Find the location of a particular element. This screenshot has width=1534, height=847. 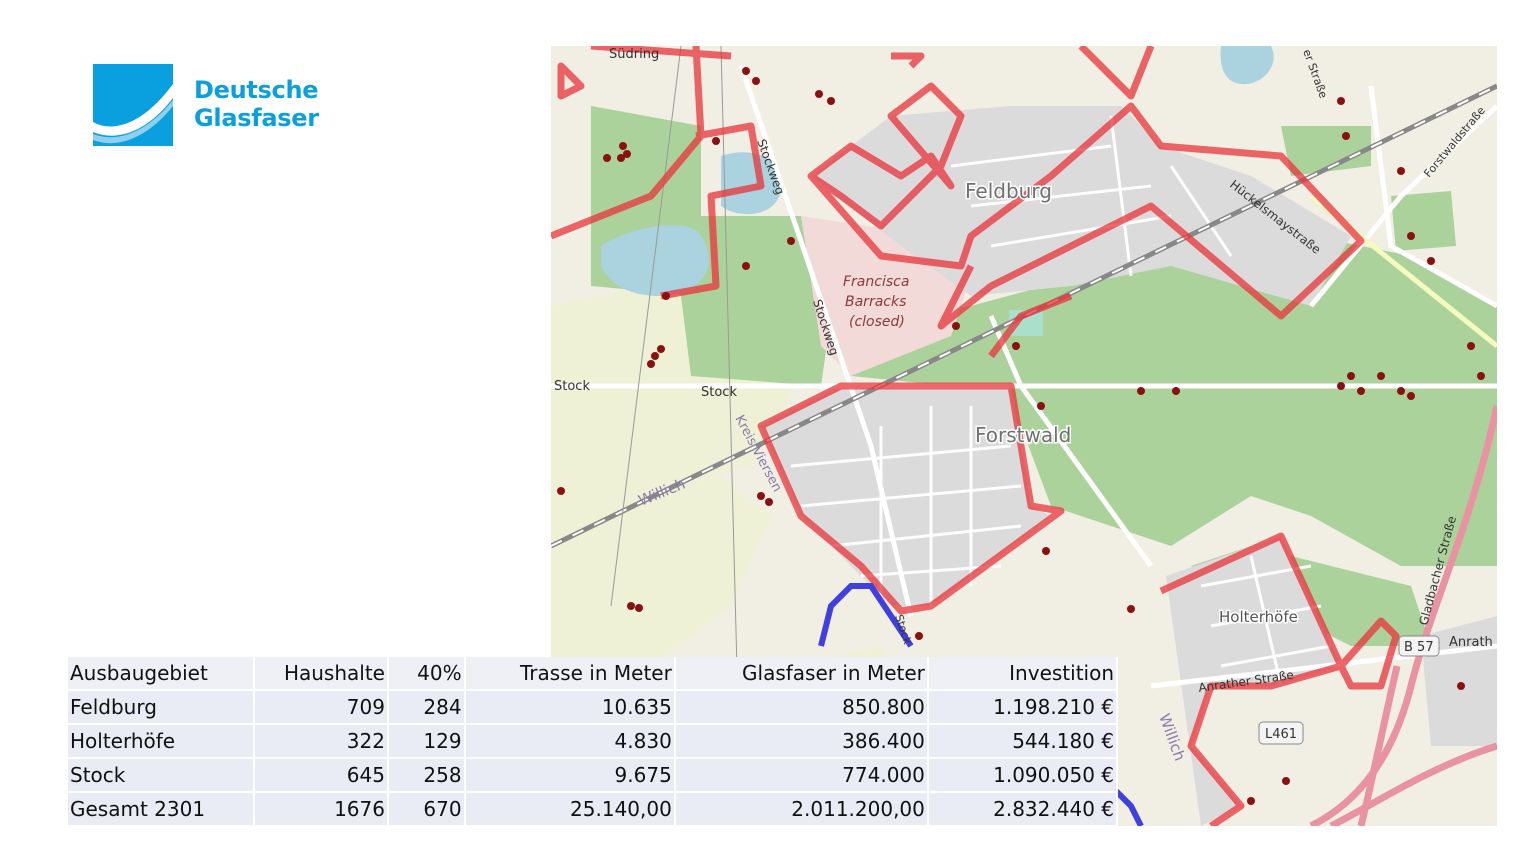

cell-households: 322 is located at coordinates (322, 742).